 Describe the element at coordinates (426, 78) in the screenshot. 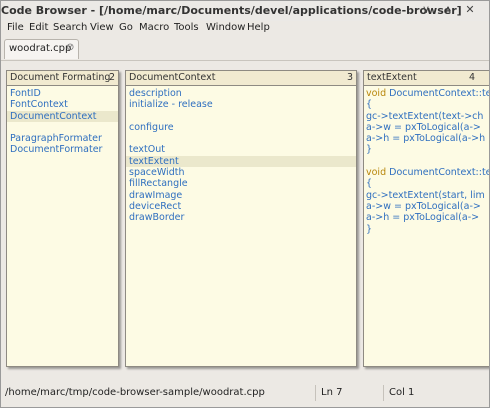

I see `pane-header: textExtent 4` at that location.